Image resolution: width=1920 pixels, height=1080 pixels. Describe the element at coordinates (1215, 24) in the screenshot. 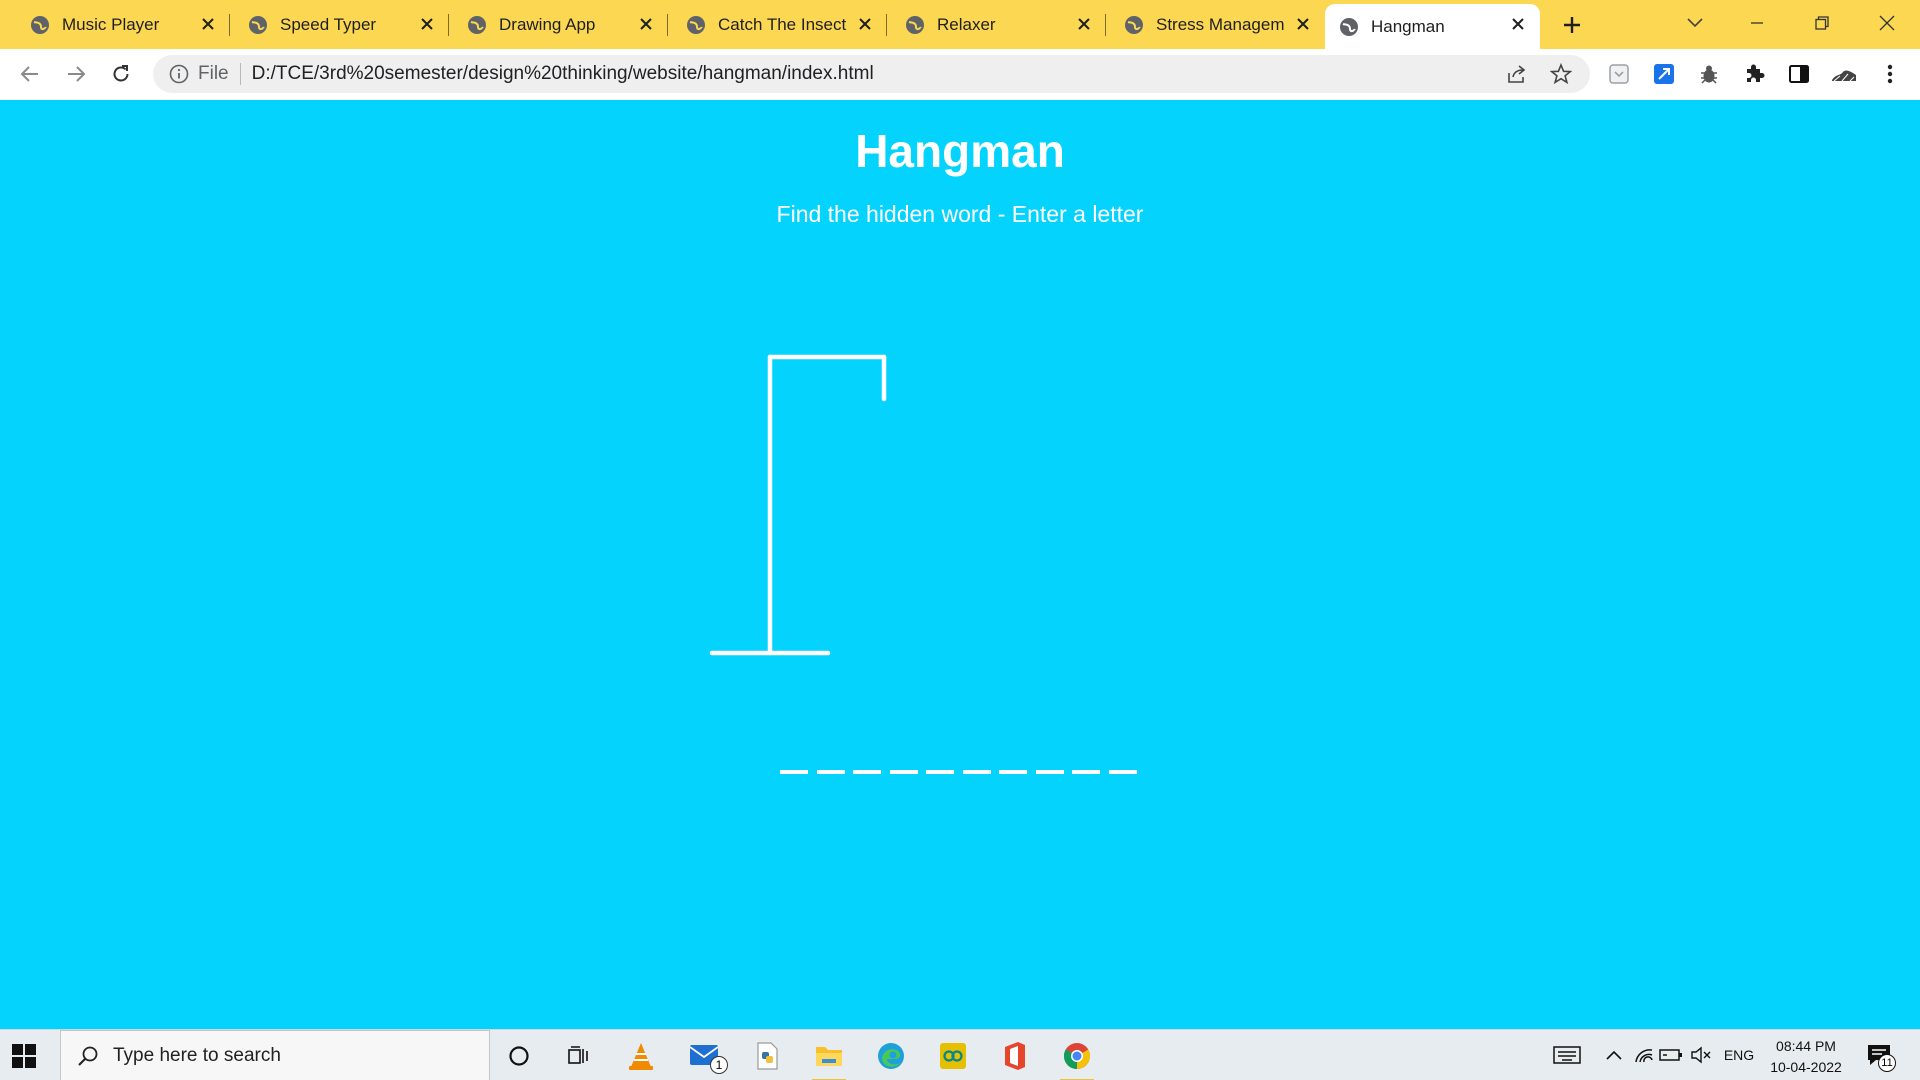

I see `tab-stress-management: Stress Management` at that location.